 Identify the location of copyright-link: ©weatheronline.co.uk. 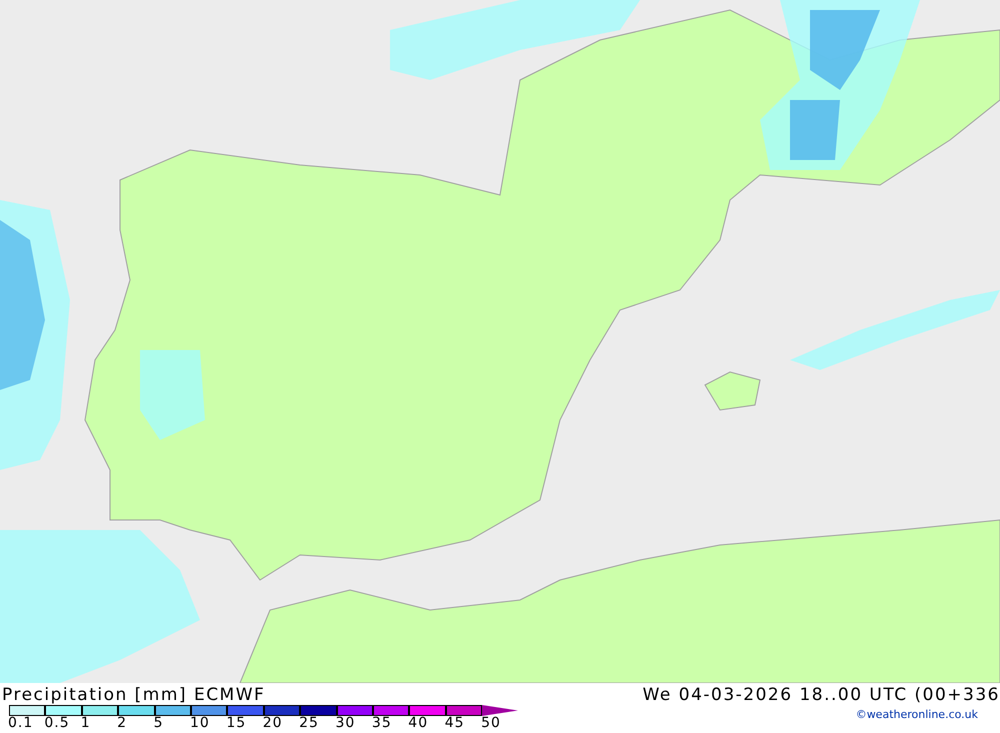
(917, 715).